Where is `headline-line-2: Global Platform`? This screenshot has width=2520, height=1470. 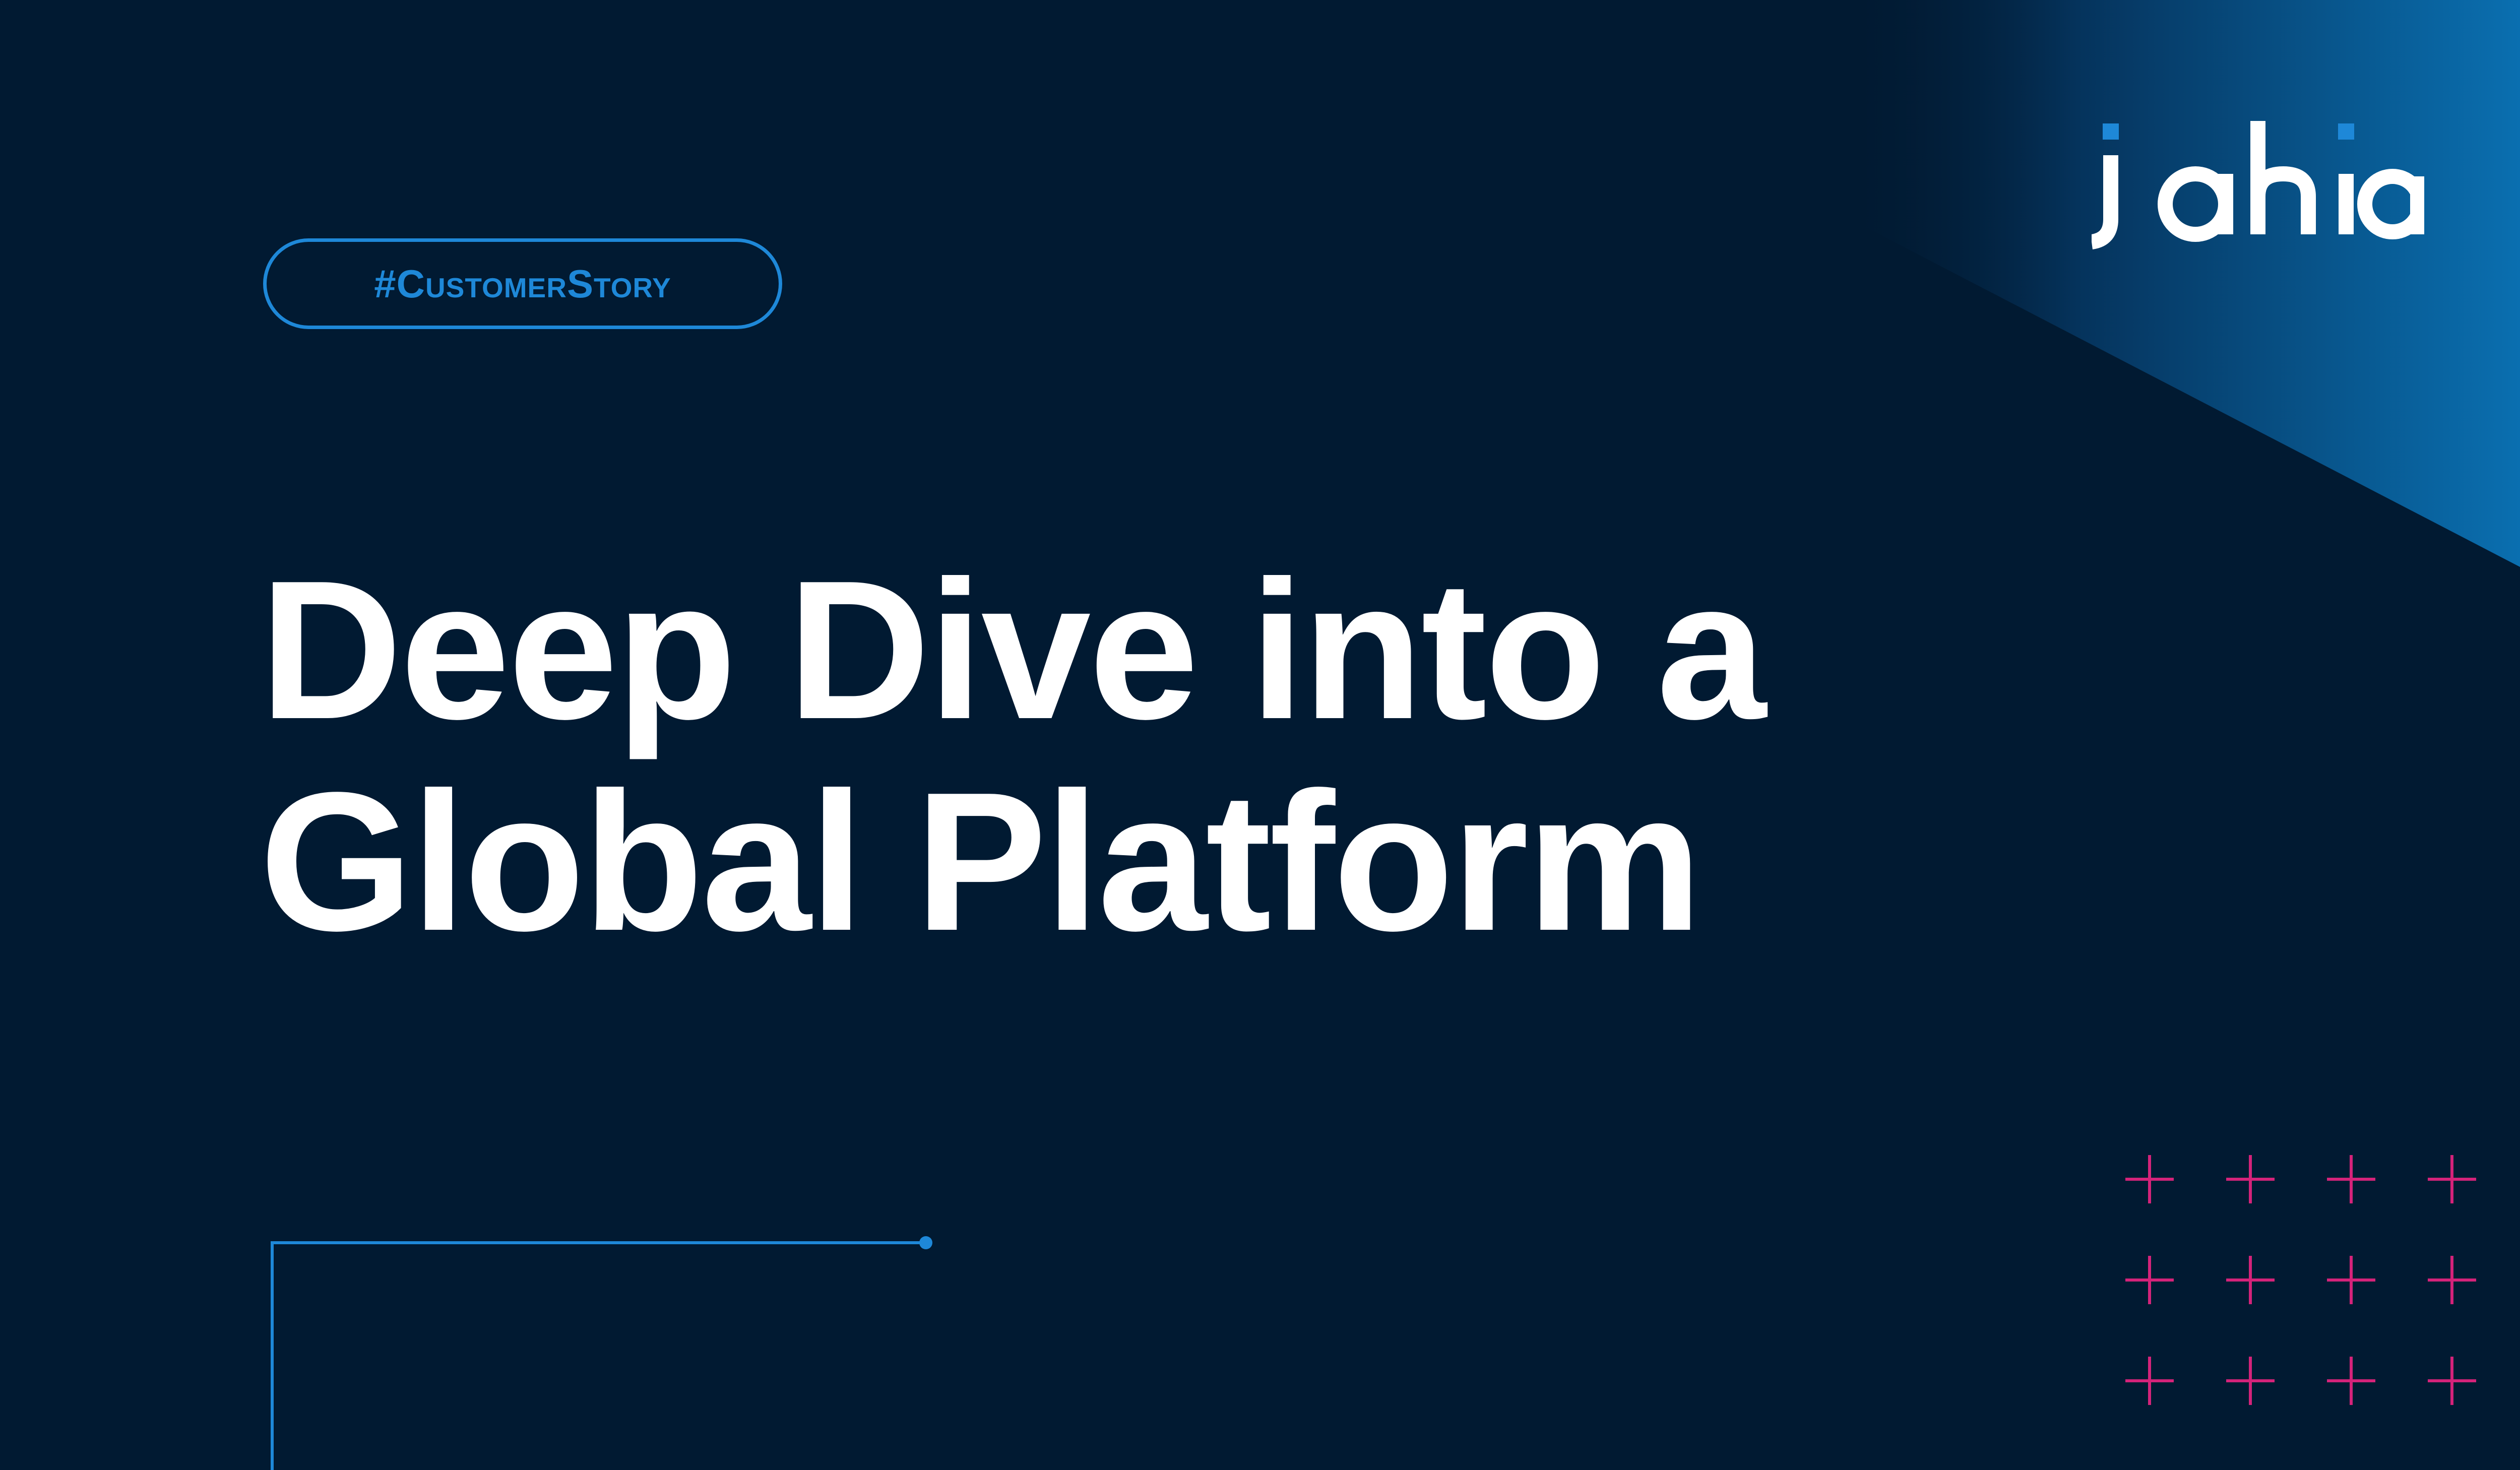 headline-line-2: Global Platform is located at coordinates (981, 861).